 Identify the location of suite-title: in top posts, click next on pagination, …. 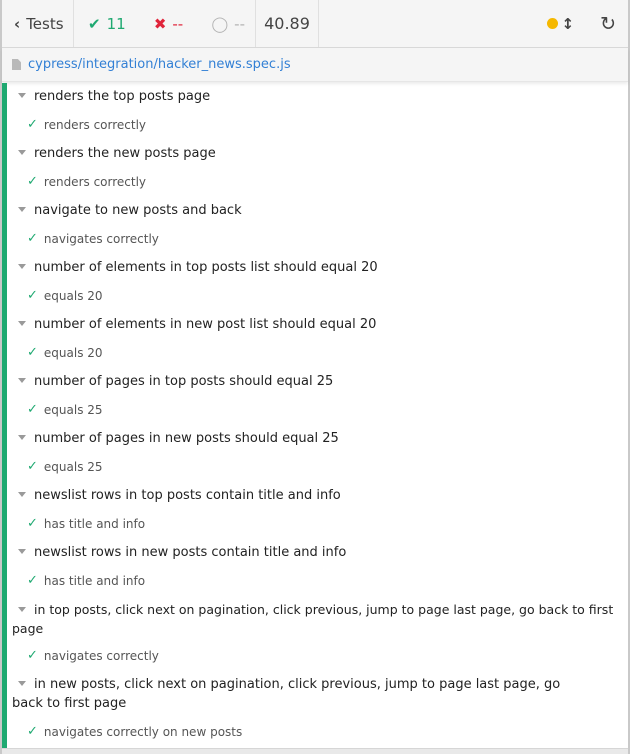
(318, 619).